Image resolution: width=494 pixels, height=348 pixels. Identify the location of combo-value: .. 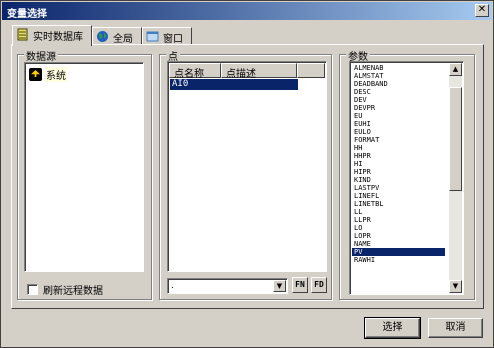
(172, 286).